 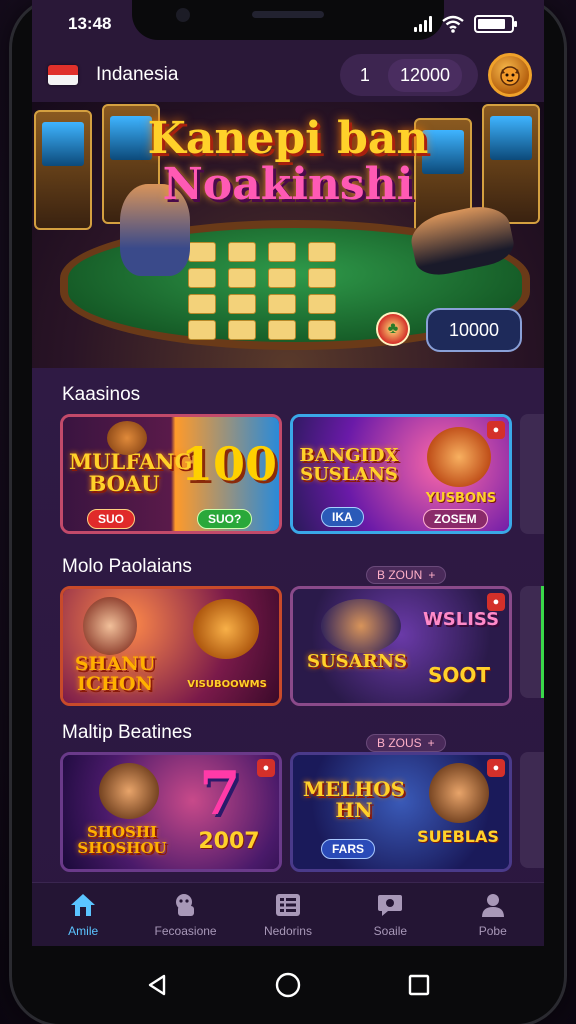 I want to click on banner-title-line1: Kanepi ban, so click(x=288, y=138).